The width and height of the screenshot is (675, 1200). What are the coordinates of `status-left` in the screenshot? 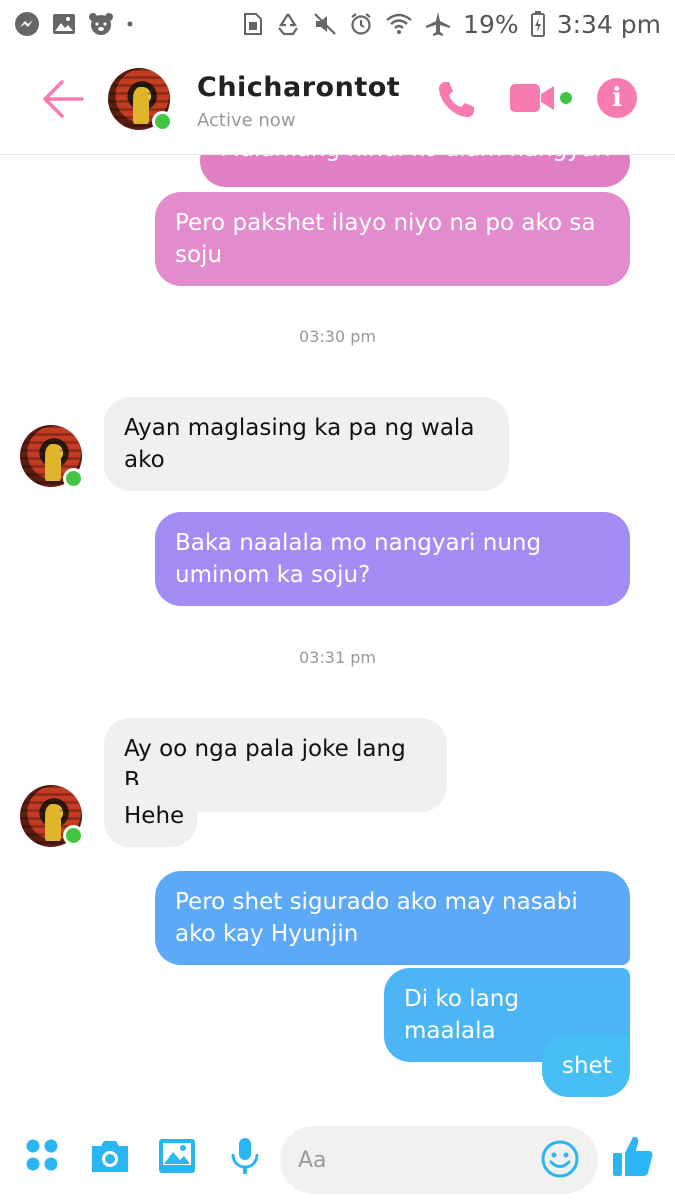 It's located at (74, 24).